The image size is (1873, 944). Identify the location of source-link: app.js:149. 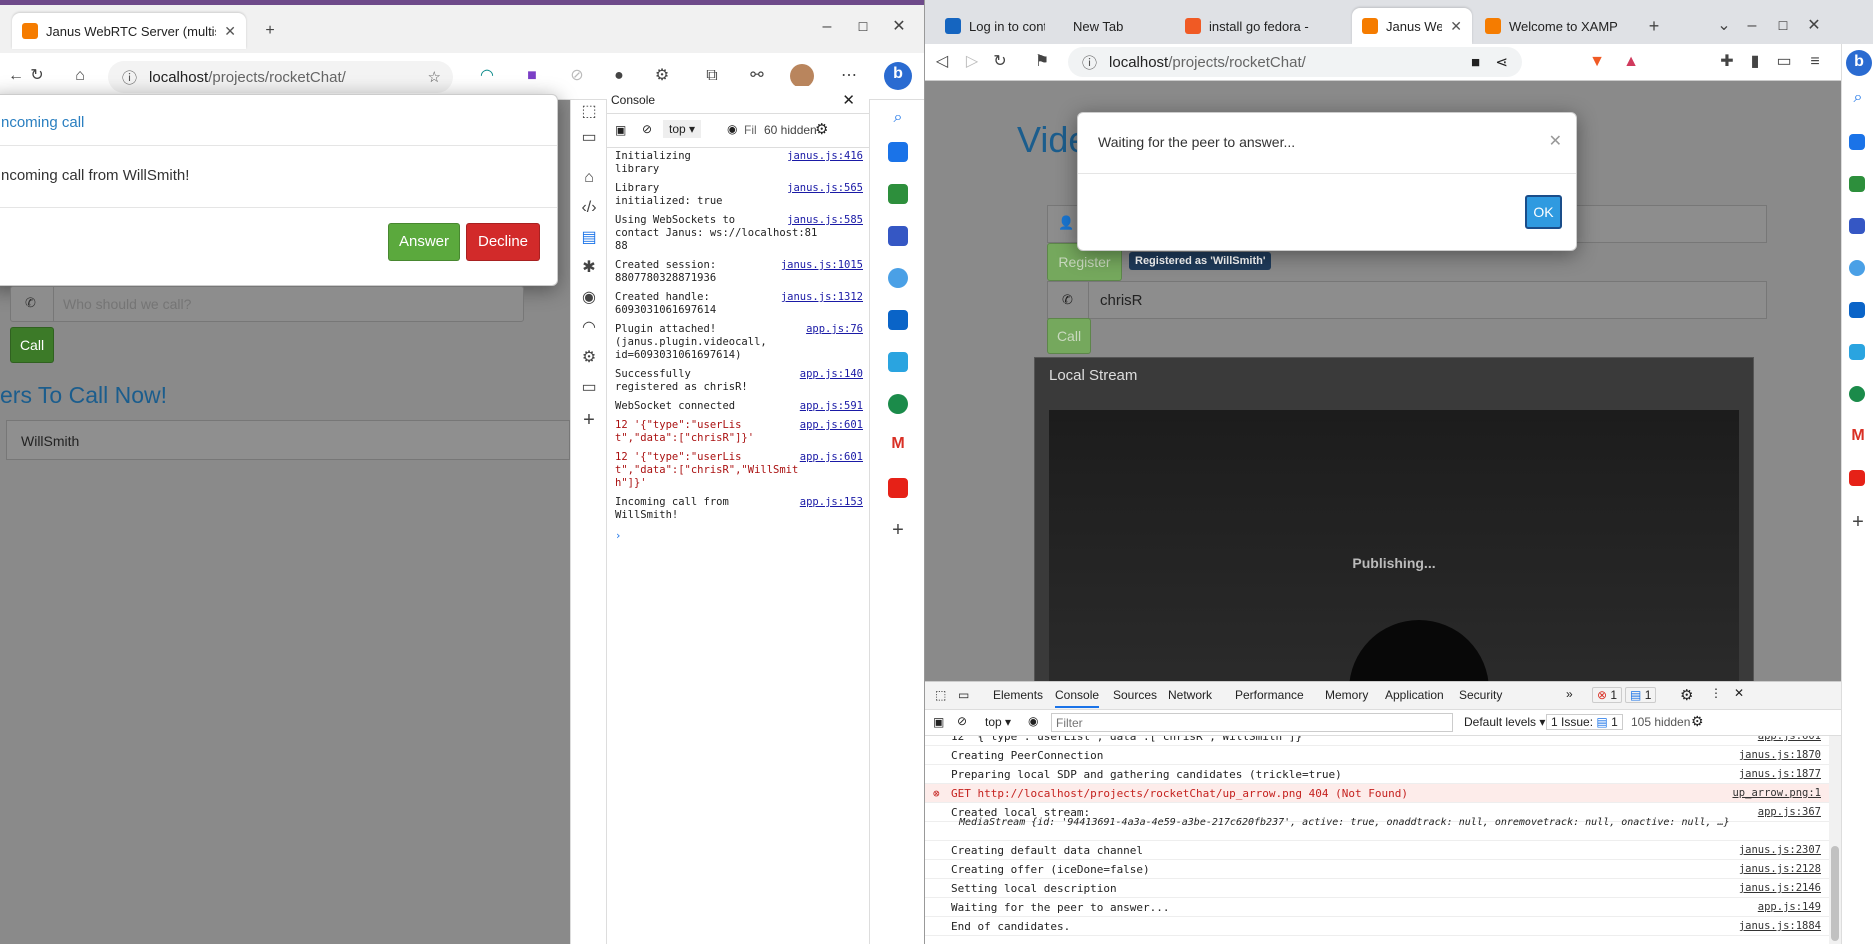
(1789, 907).